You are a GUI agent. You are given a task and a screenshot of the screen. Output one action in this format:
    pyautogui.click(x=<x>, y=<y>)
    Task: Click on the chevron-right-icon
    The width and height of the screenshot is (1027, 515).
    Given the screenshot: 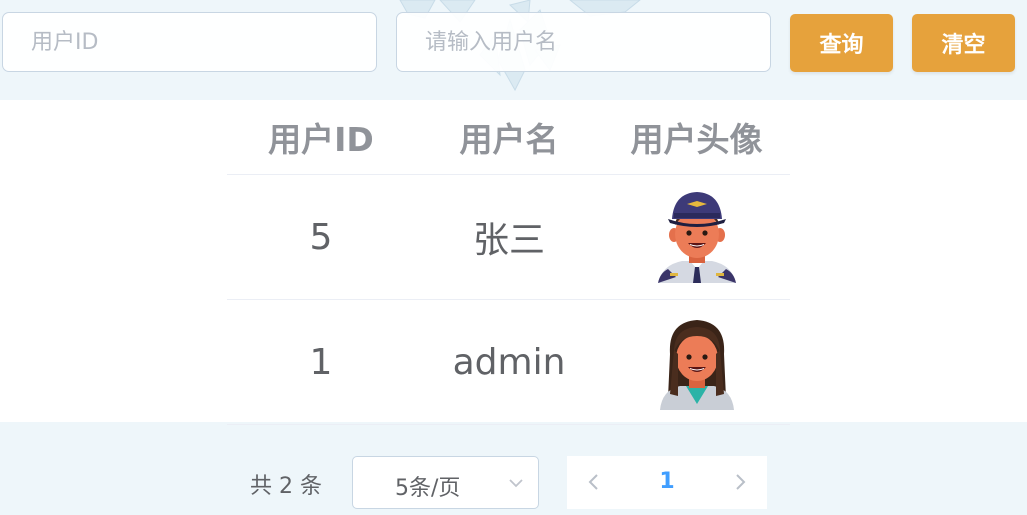 What is the action you would take?
    pyautogui.click(x=740, y=482)
    